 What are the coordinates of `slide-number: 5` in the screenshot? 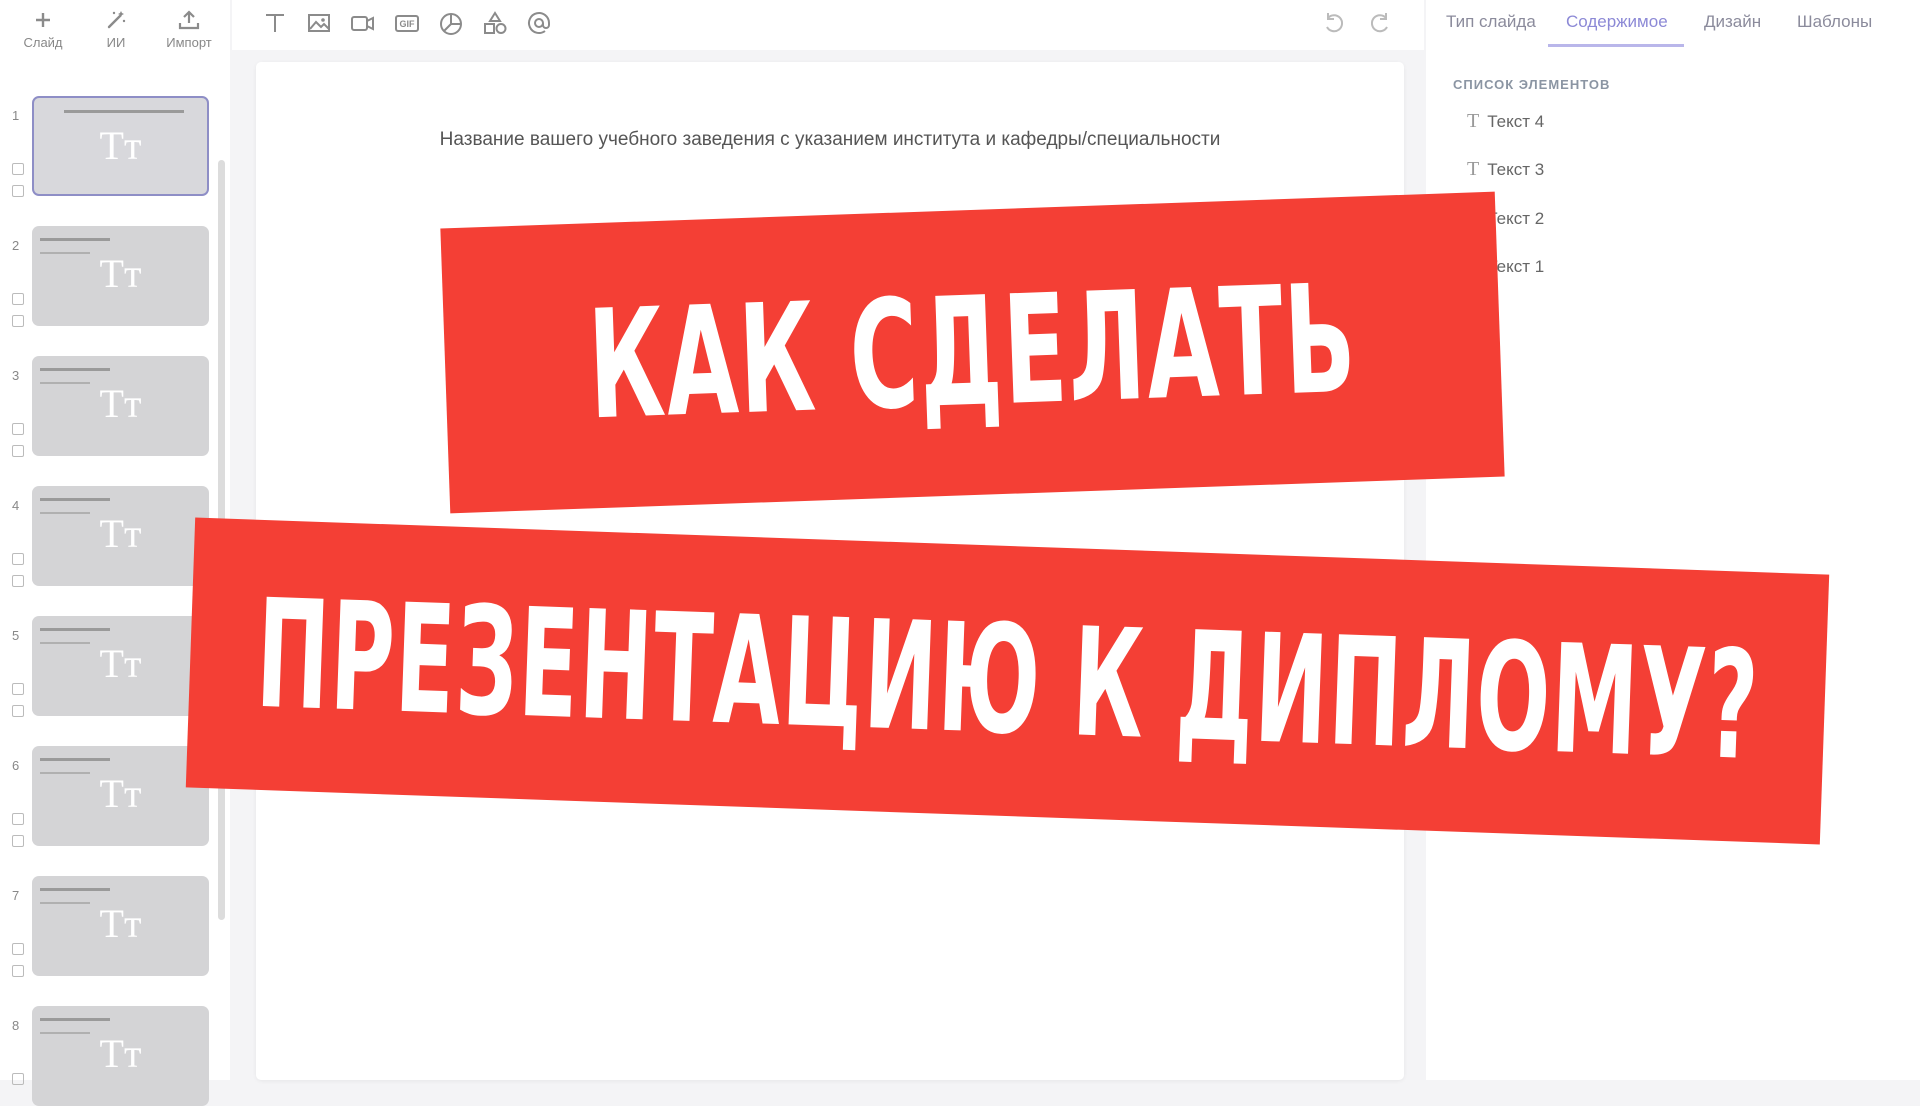 It's located at (16, 635).